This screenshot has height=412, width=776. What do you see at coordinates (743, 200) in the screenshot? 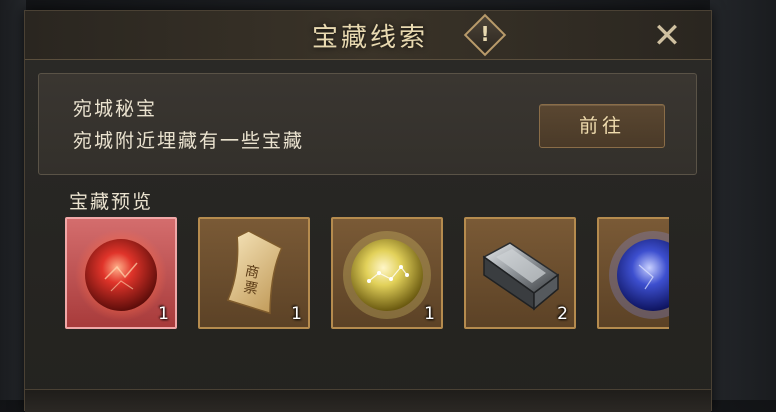
I see `background-right` at bounding box center [743, 200].